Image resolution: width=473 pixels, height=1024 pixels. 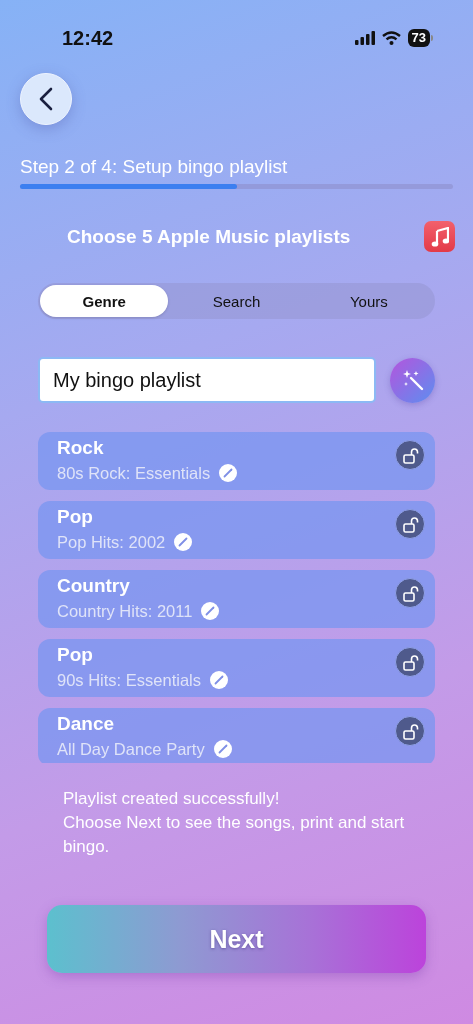 I want to click on segment-tab: Yours, so click(x=368, y=301).